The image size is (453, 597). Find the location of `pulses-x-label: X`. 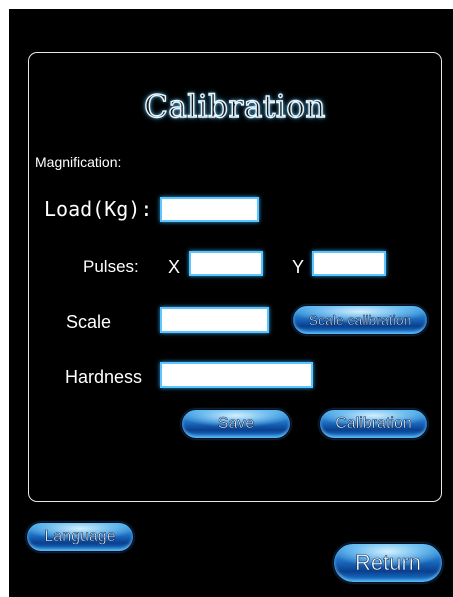

pulses-x-label: X is located at coordinates (174, 267).